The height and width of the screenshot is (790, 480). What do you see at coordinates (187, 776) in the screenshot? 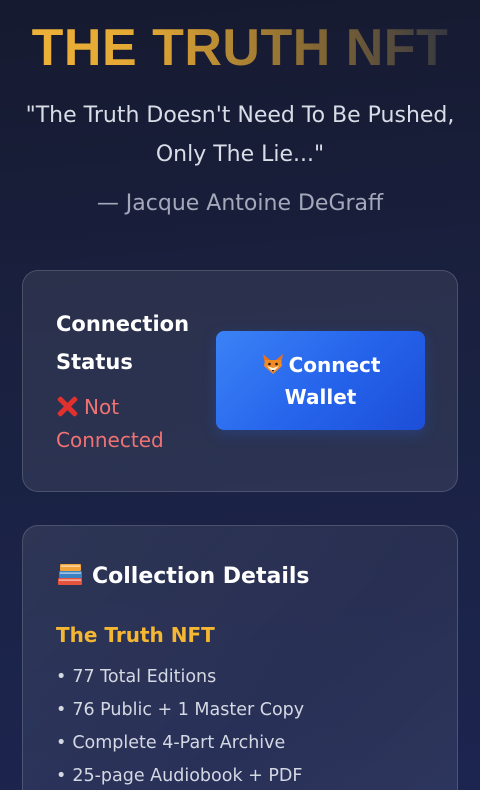
I see `feature-text: 25-page Audiobook + PDF` at bounding box center [187, 776].